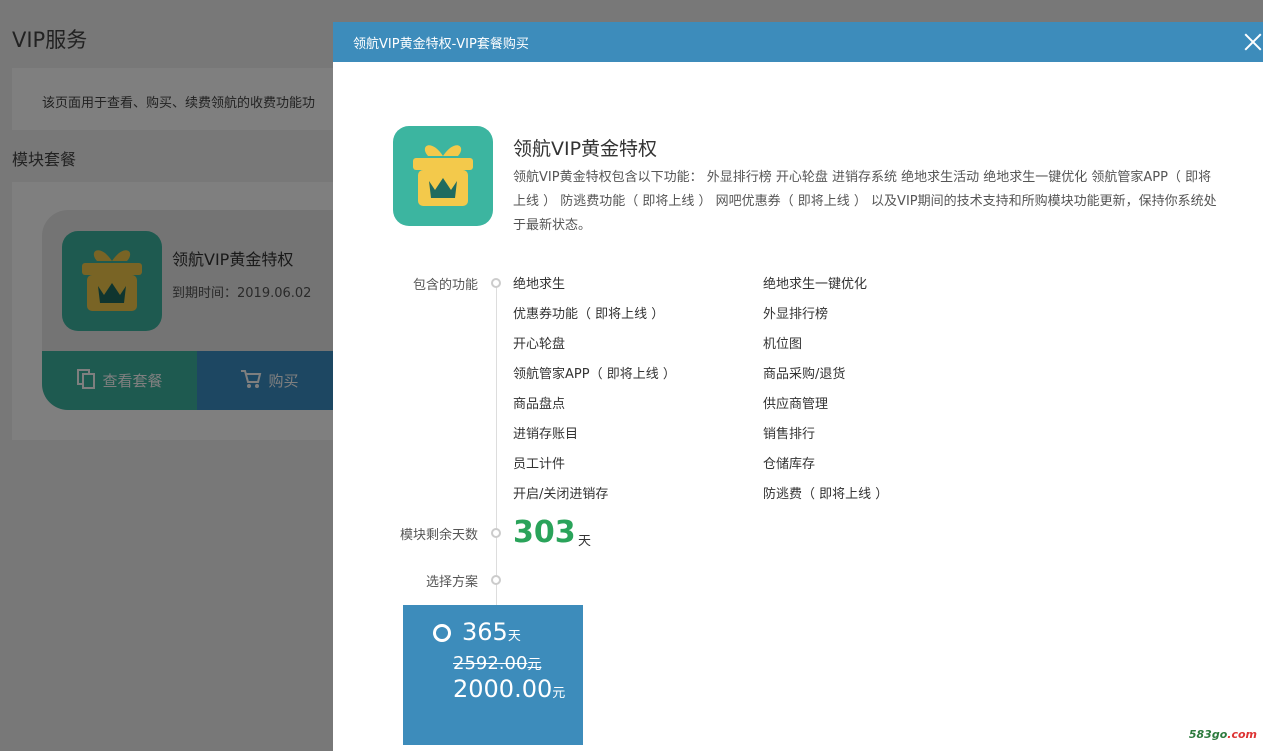 The image size is (1263, 751). What do you see at coordinates (514, 636) in the screenshot?
I see `plan-days-unit: 天` at bounding box center [514, 636].